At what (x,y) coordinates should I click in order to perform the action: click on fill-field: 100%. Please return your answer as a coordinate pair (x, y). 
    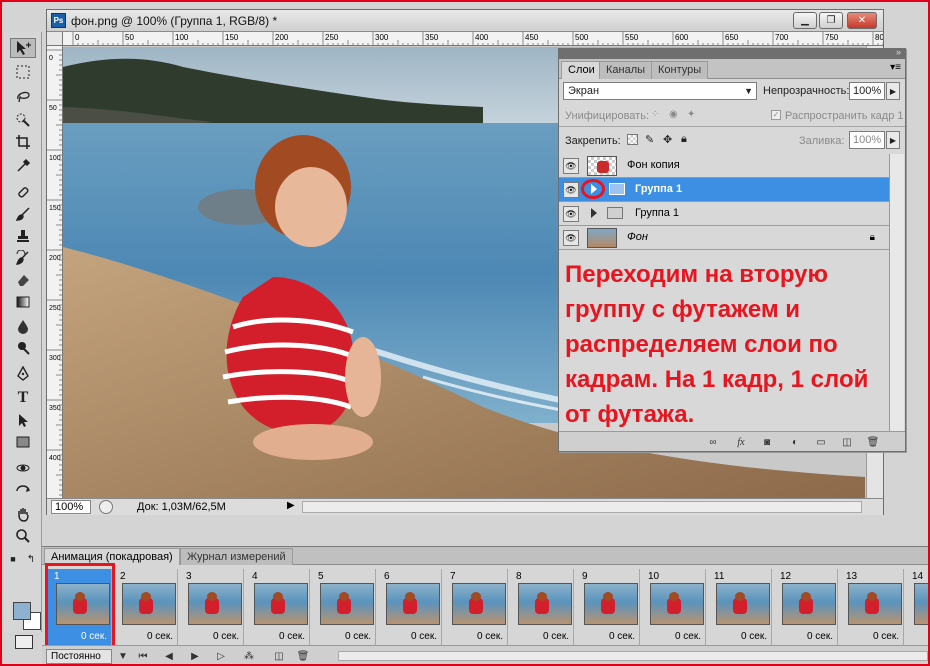
    Looking at the image, I should click on (867, 140).